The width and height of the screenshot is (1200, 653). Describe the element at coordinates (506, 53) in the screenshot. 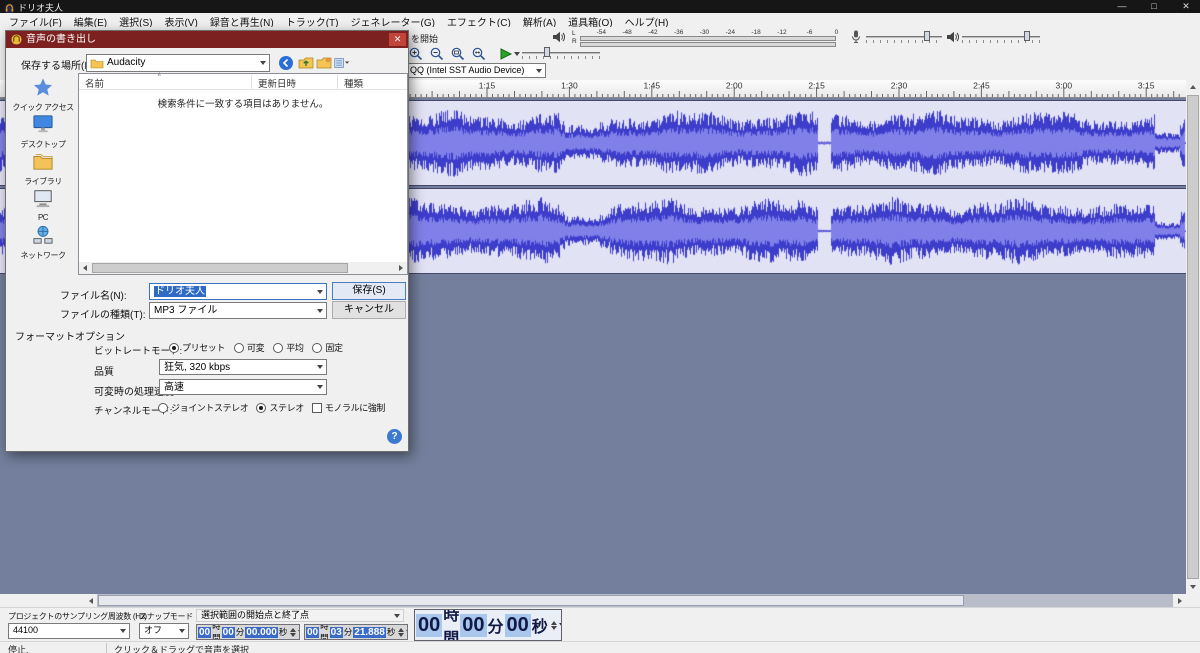

I see `play-at-speed-button` at that location.